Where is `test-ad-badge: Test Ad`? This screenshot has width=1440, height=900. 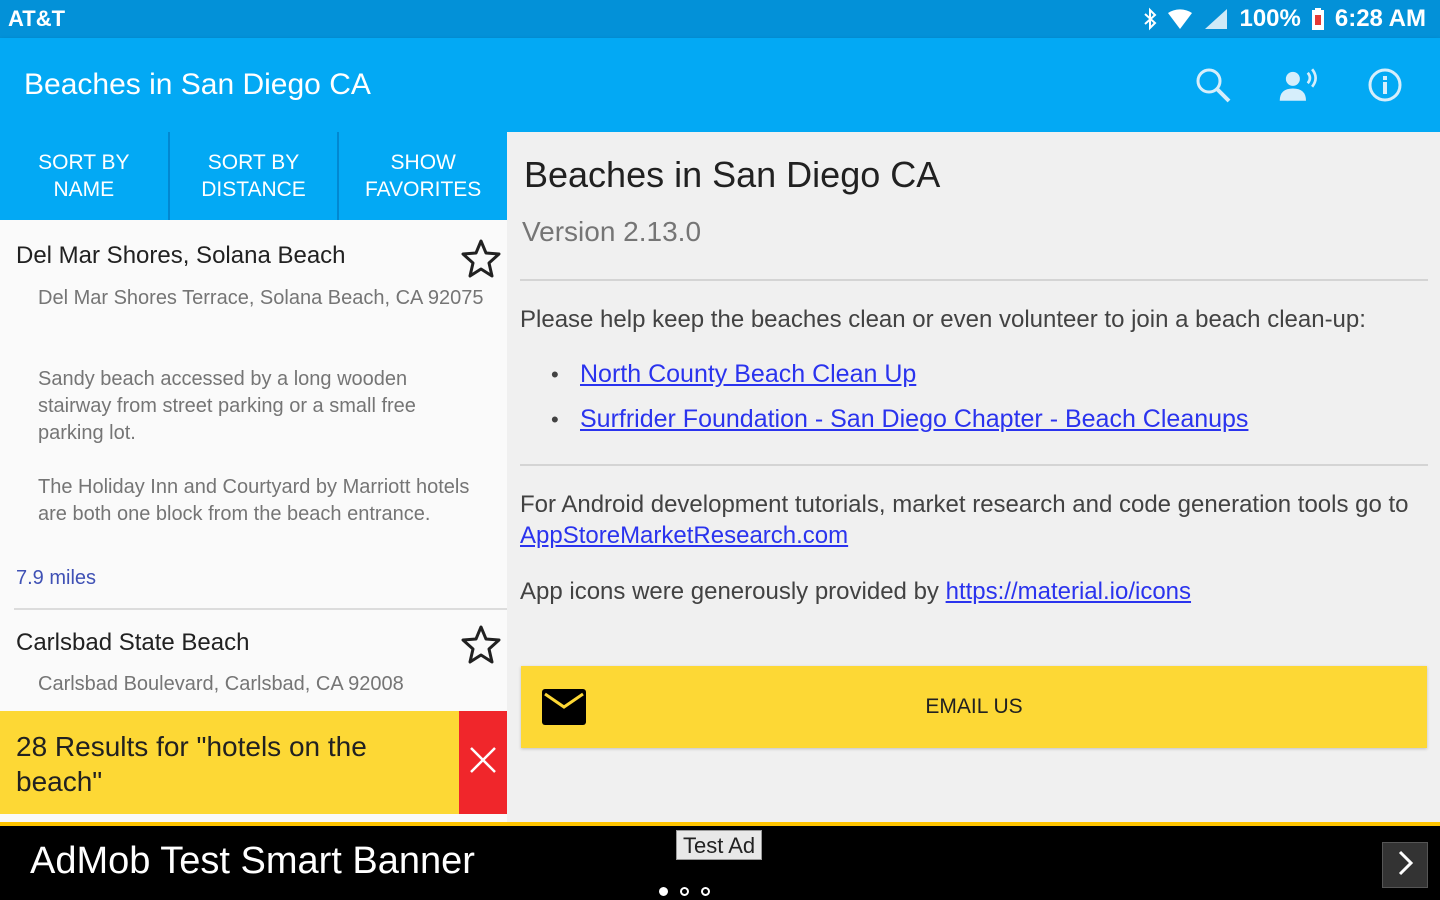
test-ad-badge: Test Ad is located at coordinates (719, 845).